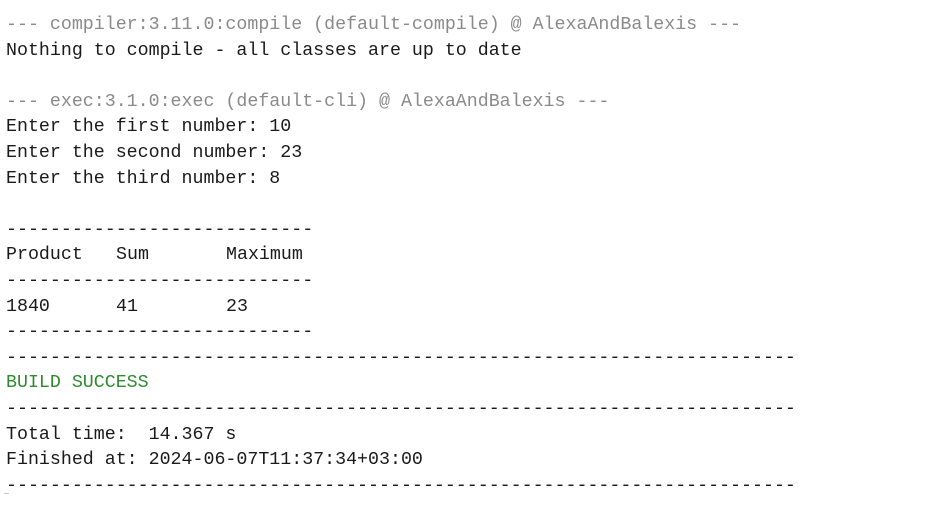  What do you see at coordinates (237, 306) in the screenshot?
I see `value-maximum: 23` at bounding box center [237, 306].